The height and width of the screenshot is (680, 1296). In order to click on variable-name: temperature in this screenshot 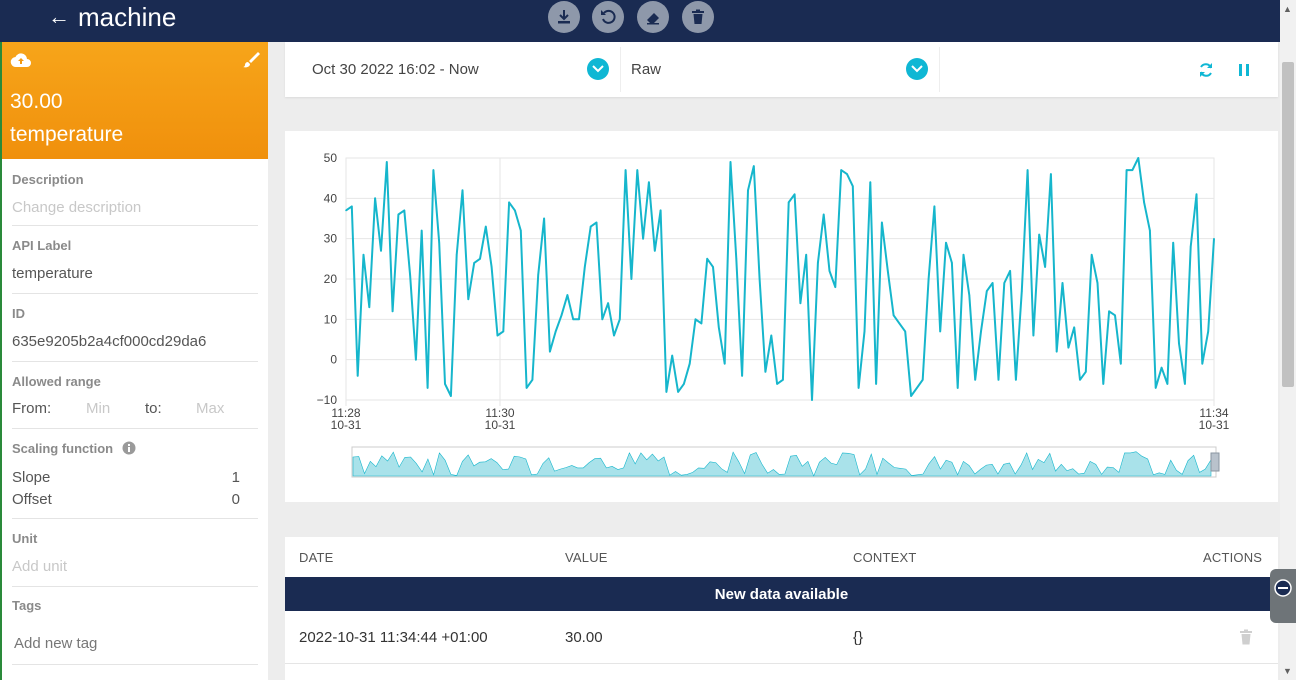, I will do `click(66, 135)`.